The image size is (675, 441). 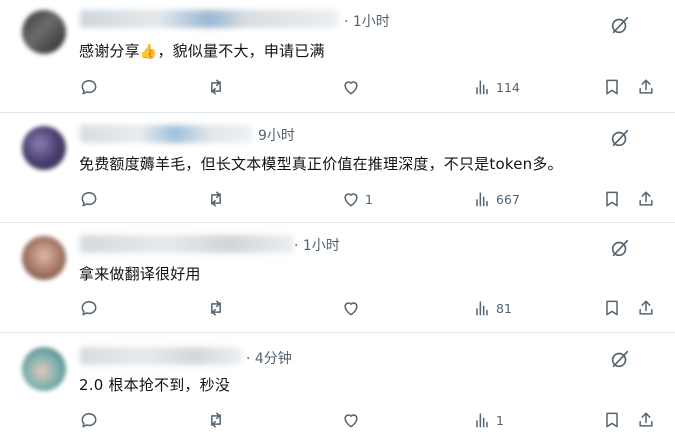 What do you see at coordinates (496, 199) in the screenshot?
I see `views-button: 667` at bounding box center [496, 199].